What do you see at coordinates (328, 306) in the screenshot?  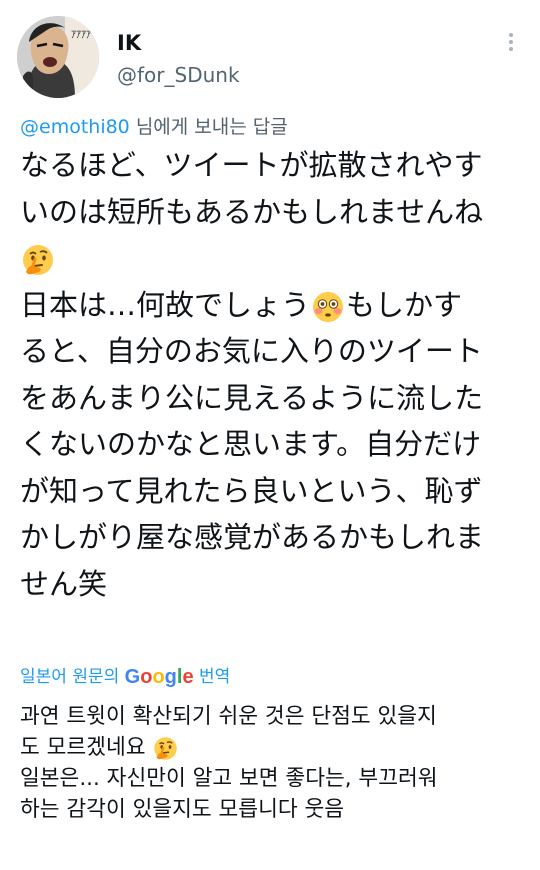 I see `flushed-face-icon` at bounding box center [328, 306].